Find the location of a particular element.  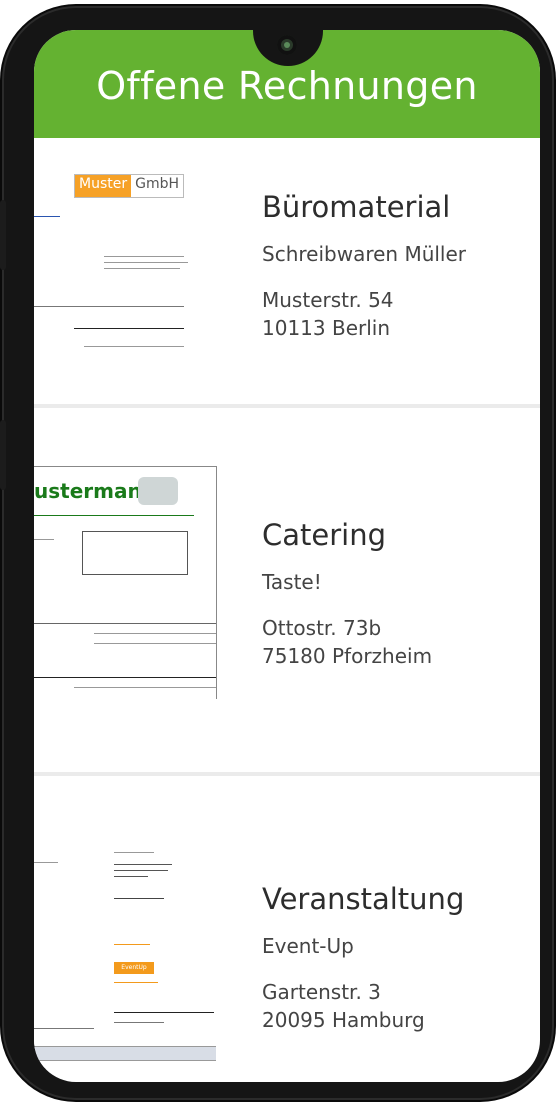

invoice-street: Gartenstr. 3 is located at coordinates (321, 992).